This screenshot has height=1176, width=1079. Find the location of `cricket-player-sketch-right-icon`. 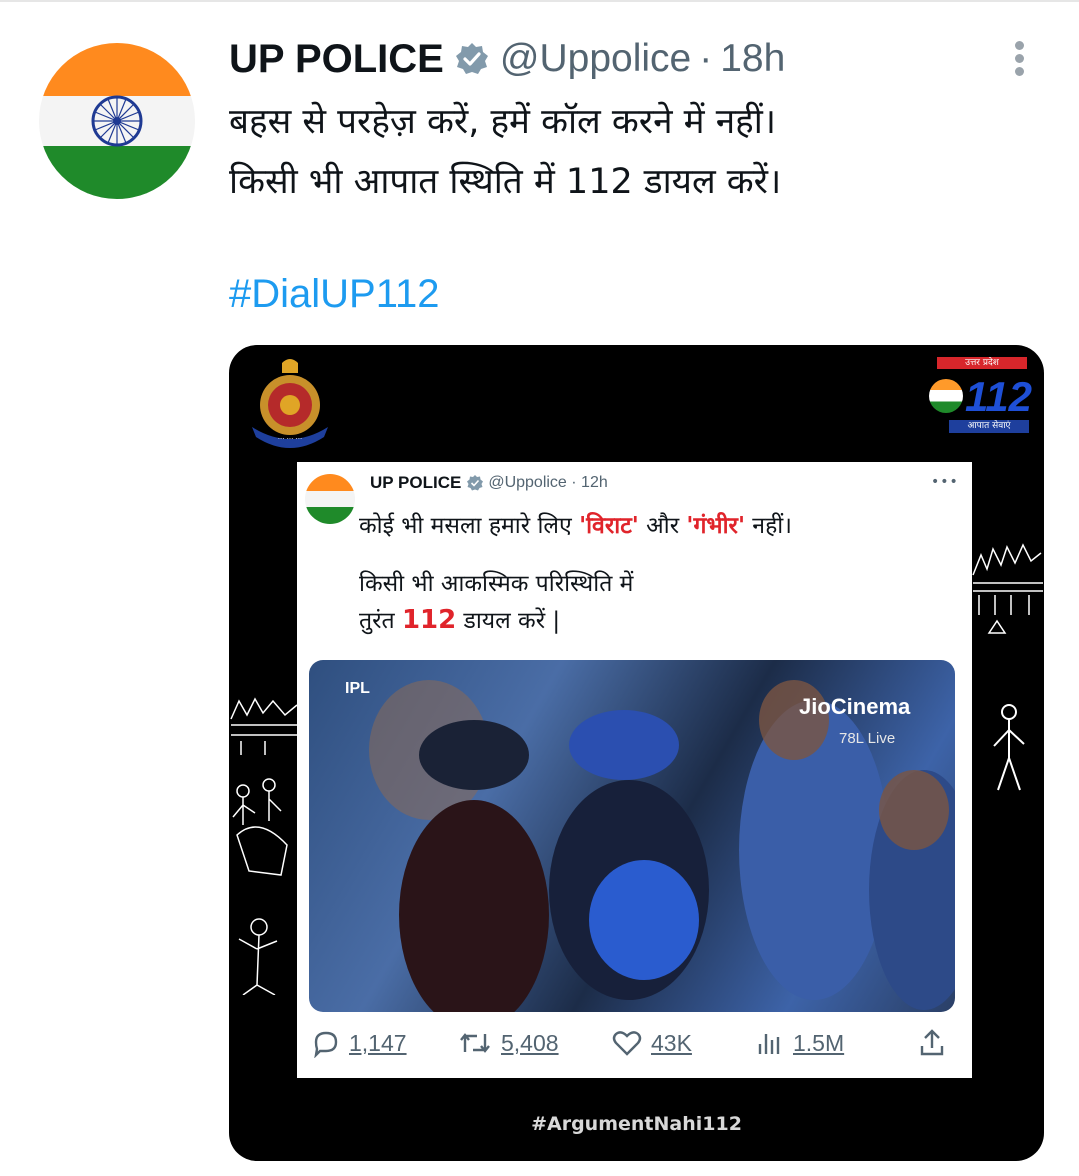

cricket-player-sketch-right-icon is located at coordinates (1009, 747).